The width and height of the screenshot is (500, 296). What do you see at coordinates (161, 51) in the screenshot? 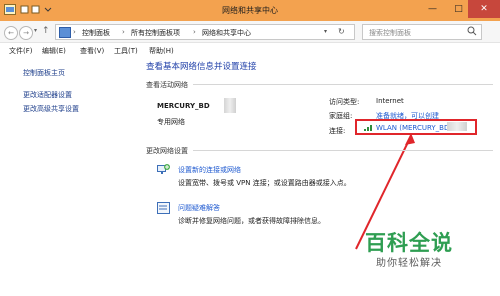
I see `menu-help: 帮助(H)` at bounding box center [161, 51].